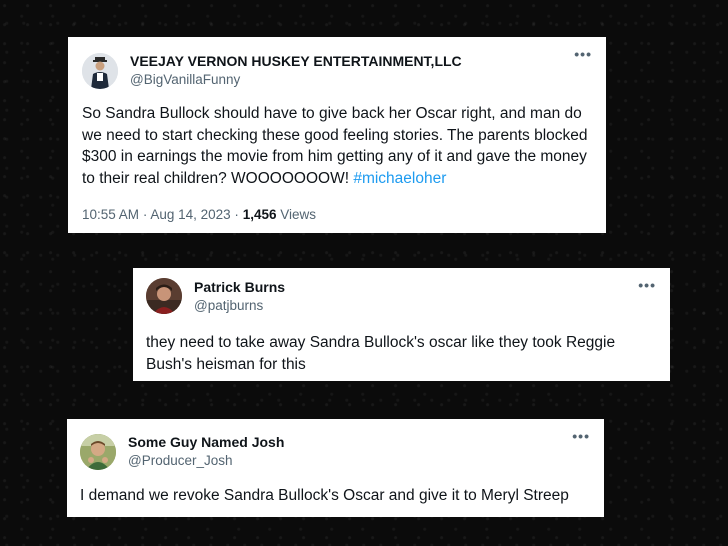 The width and height of the screenshot is (728, 546). I want to click on tweet-time: 10:55 AM, so click(110, 214).